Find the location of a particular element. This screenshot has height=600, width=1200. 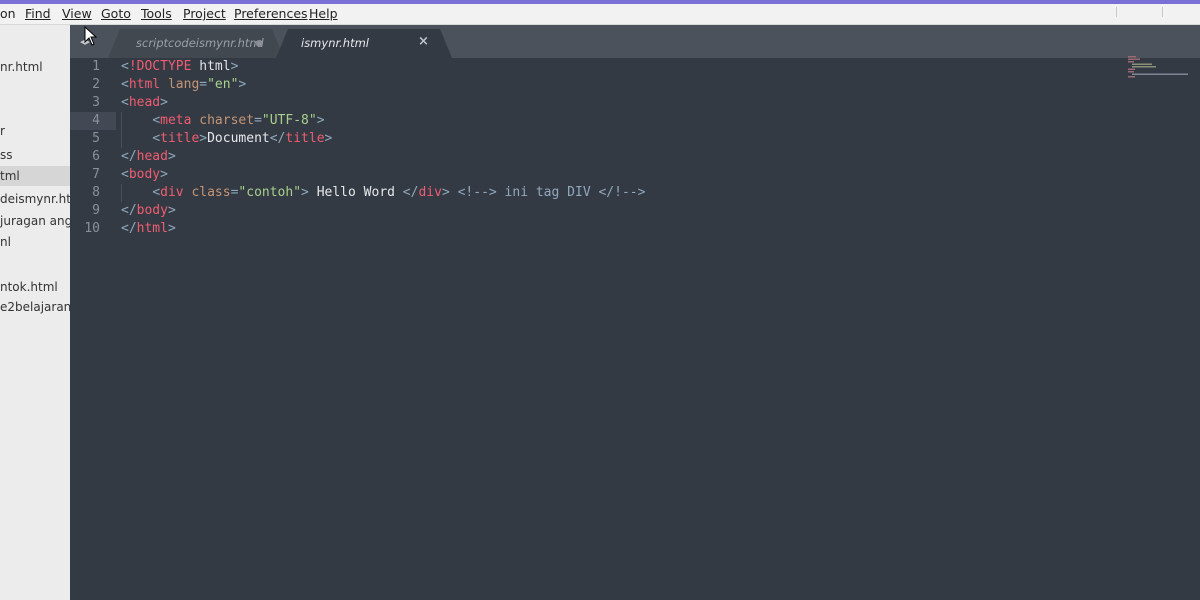

code-token: !DOCTYPE is located at coordinates (160, 66).